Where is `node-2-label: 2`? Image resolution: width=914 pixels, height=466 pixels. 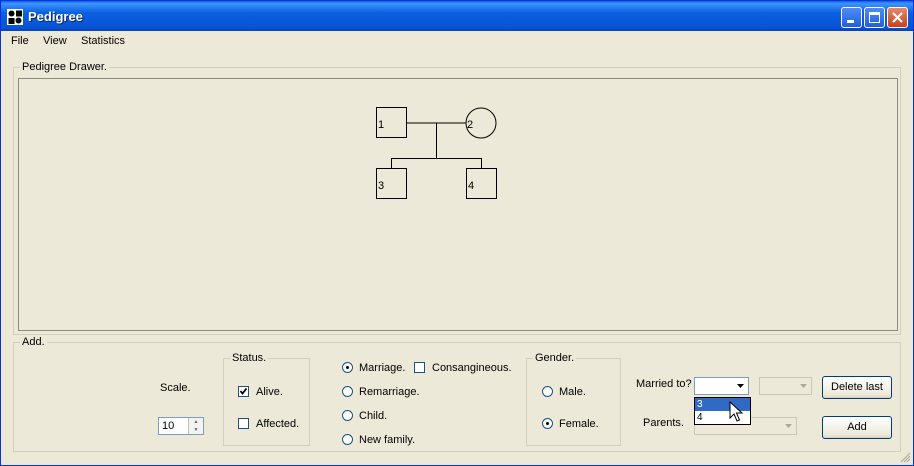
node-2-label: 2 is located at coordinates (470, 125).